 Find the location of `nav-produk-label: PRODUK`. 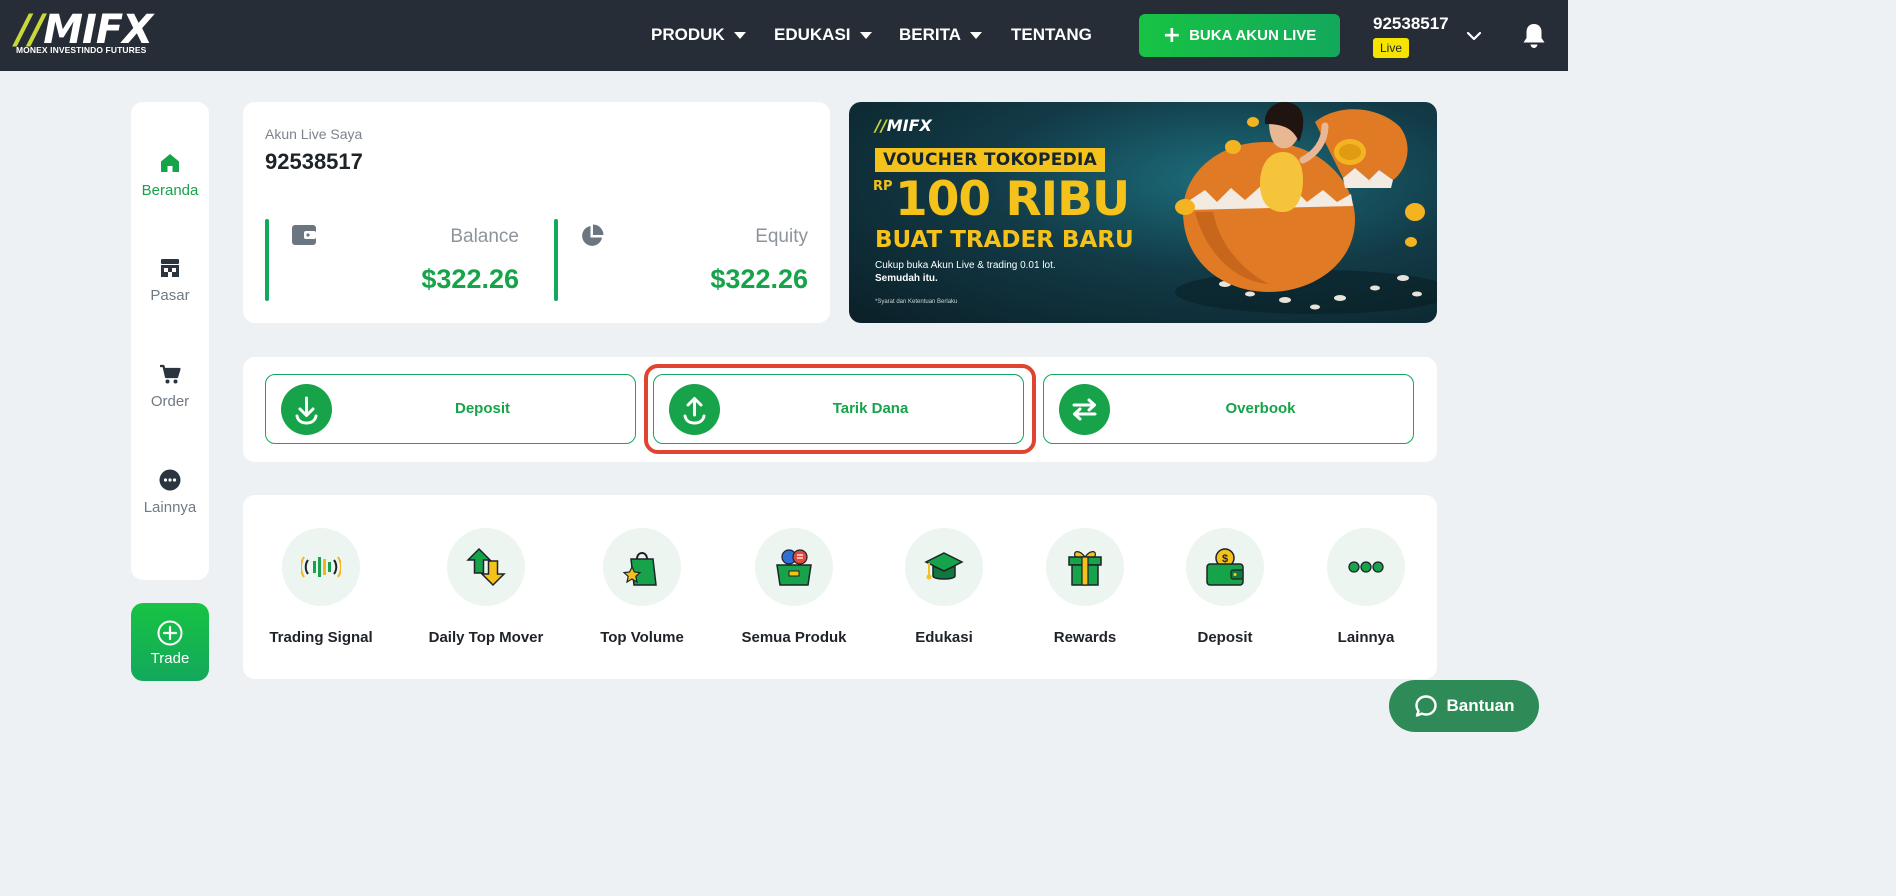

nav-produk-label: PRODUK is located at coordinates (688, 34).